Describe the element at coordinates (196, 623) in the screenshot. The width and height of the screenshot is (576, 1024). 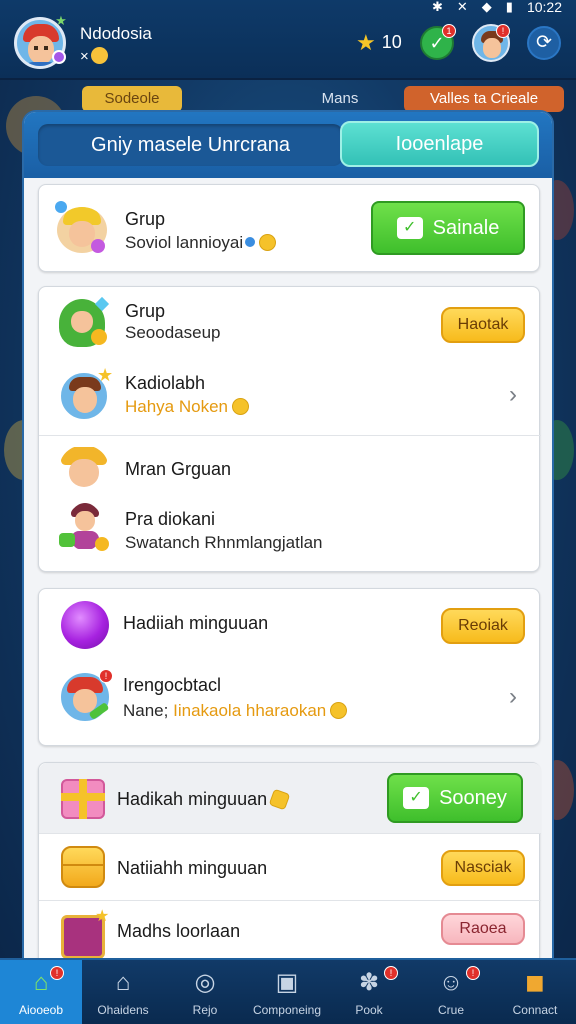
I see `row-title: Hadiiah minguuan` at that location.